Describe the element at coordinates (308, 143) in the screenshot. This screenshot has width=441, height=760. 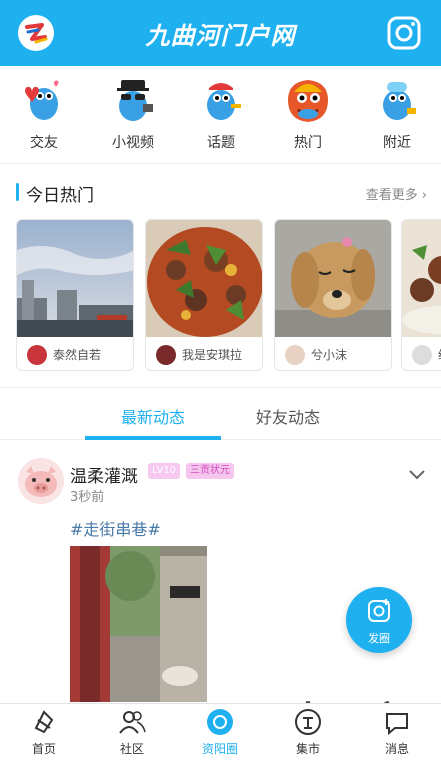
I see `category-label: 热门` at that location.